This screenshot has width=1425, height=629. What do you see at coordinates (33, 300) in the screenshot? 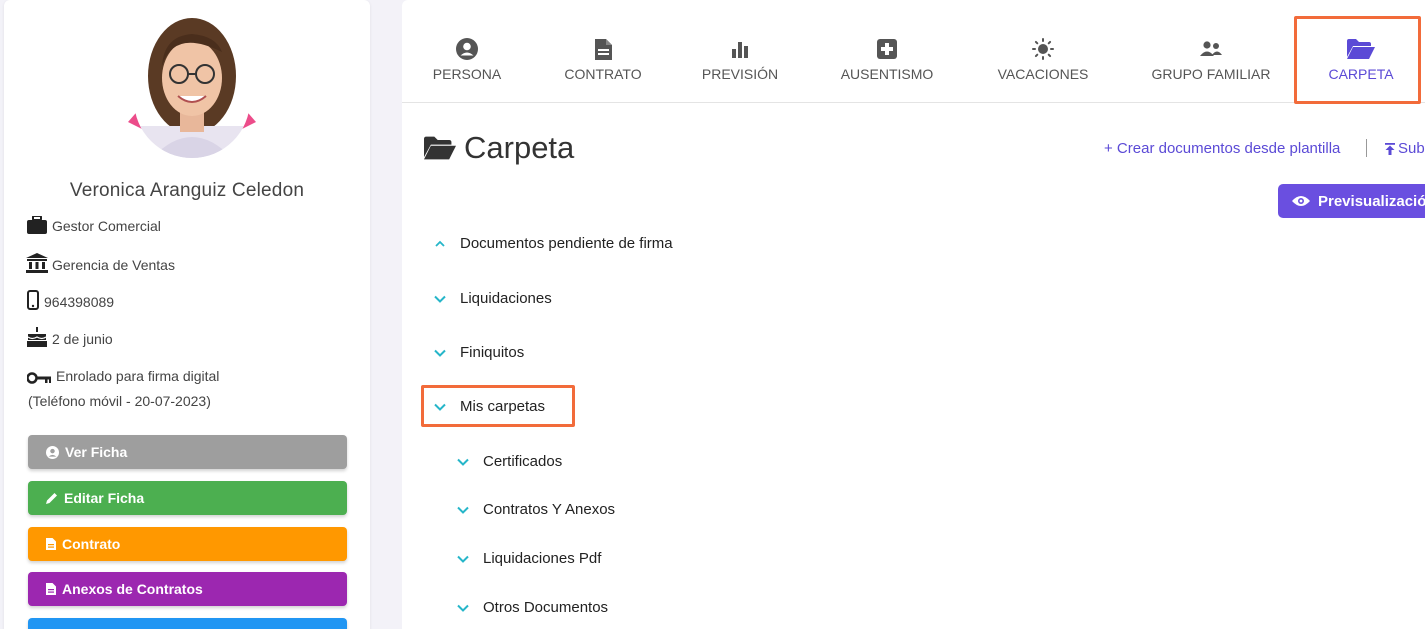
I see `mobile-phone-icon` at bounding box center [33, 300].